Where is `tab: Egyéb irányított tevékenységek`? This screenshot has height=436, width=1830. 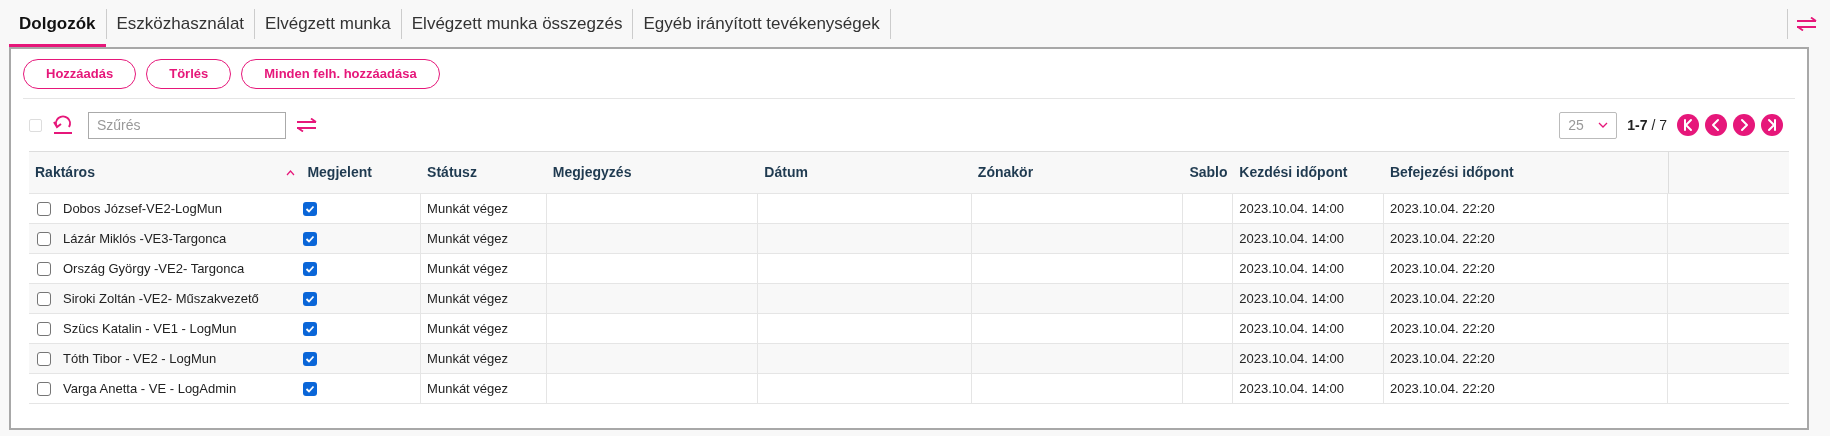 tab: Egyéb irányított tevékenységek is located at coordinates (761, 23).